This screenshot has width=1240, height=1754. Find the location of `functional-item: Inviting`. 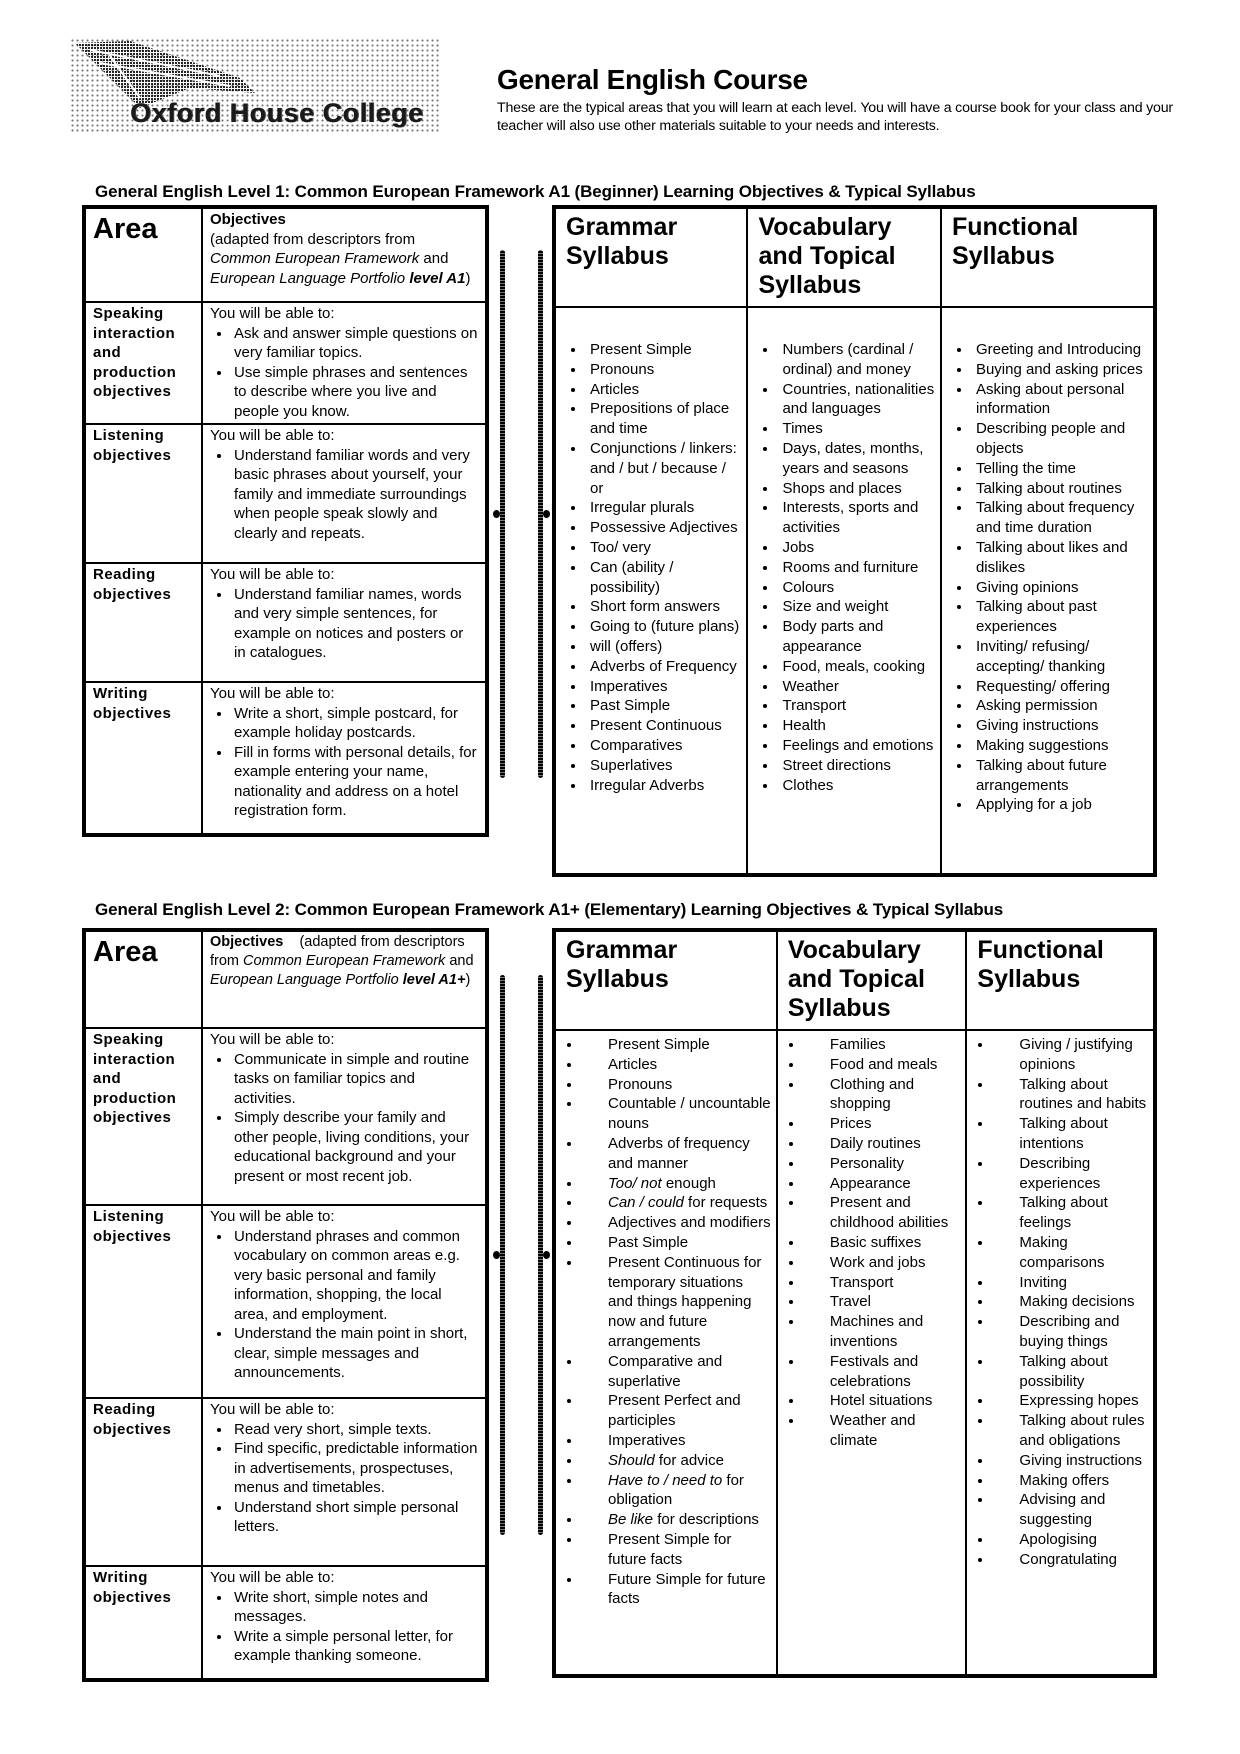

functional-item: Inviting is located at coordinates (1071, 1283).